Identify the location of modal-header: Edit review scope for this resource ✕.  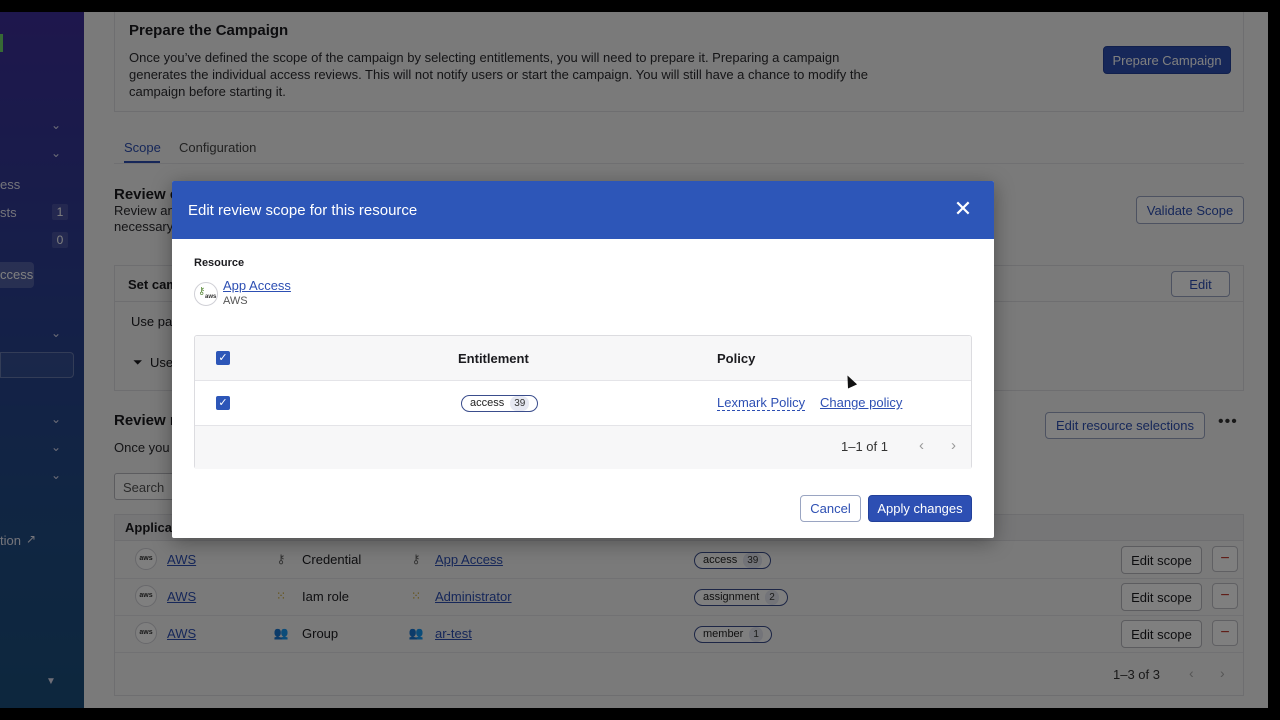
(583, 210).